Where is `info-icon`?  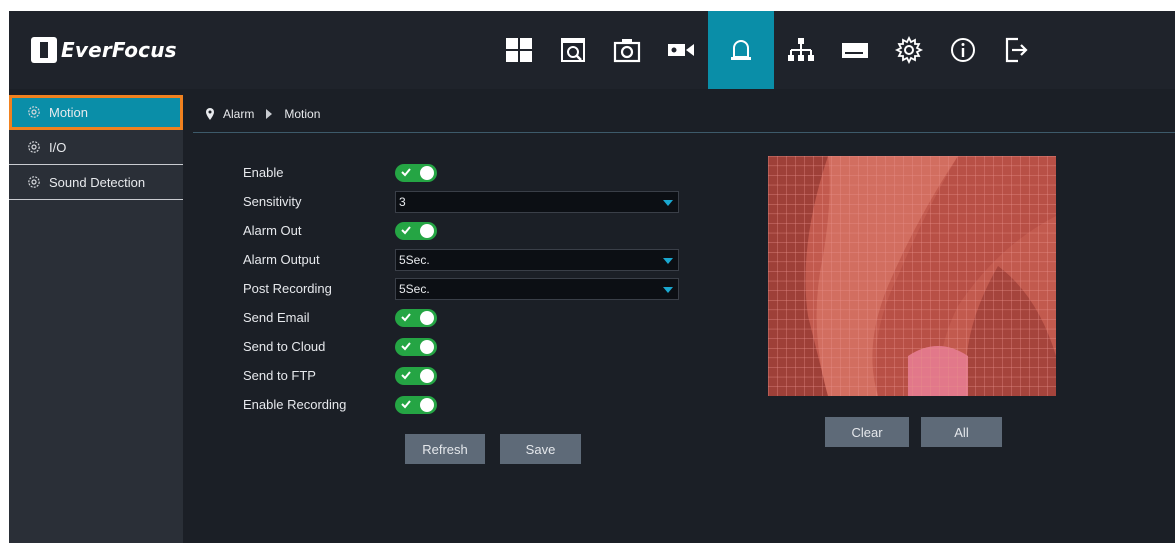
info-icon is located at coordinates (963, 50).